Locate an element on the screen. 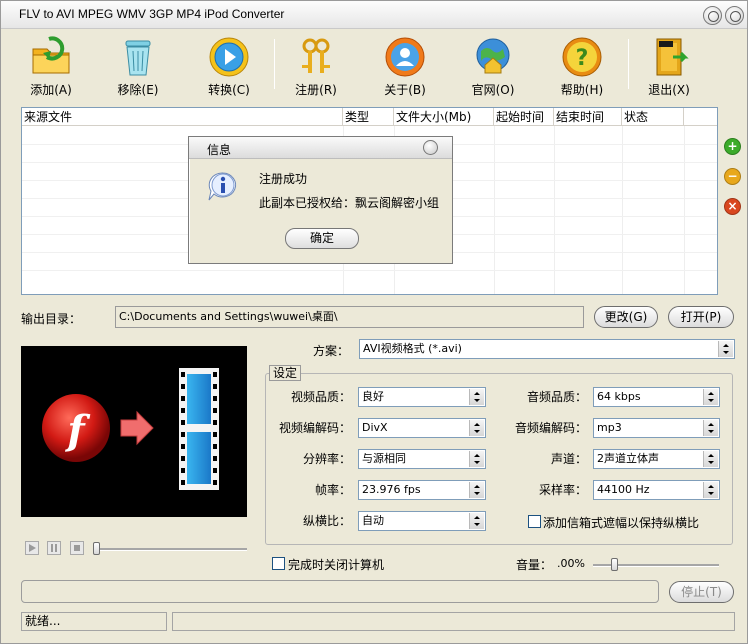  framerate-label: 帧率： is located at coordinates (332, 490).